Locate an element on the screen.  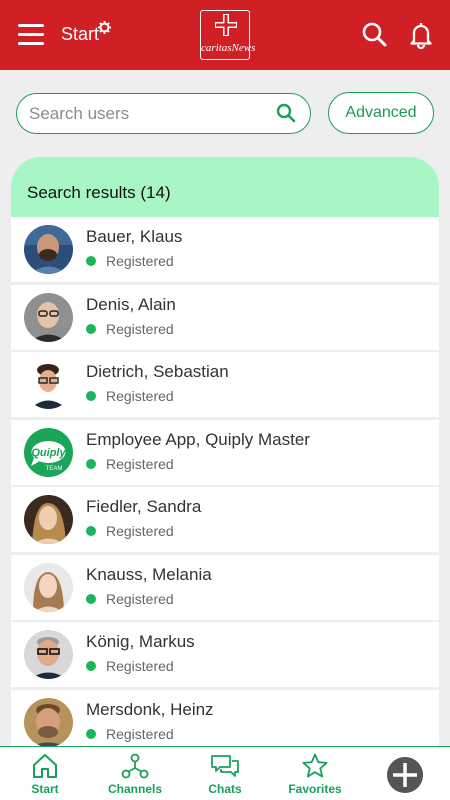
user-name: Bauer, Klaus is located at coordinates (134, 236).